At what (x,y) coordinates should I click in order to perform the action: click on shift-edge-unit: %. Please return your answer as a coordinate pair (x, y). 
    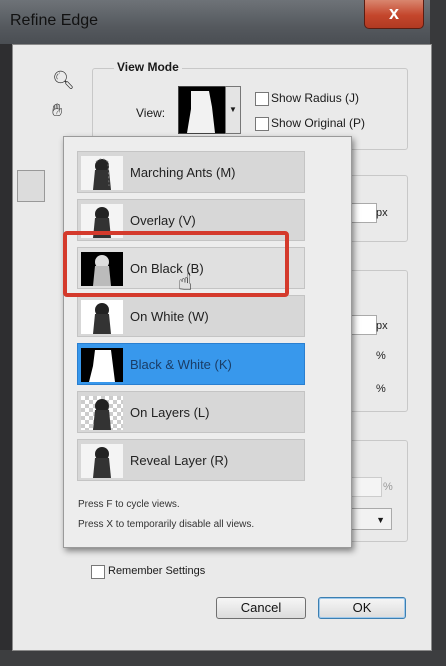
    Looking at the image, I should click on (381, 389).